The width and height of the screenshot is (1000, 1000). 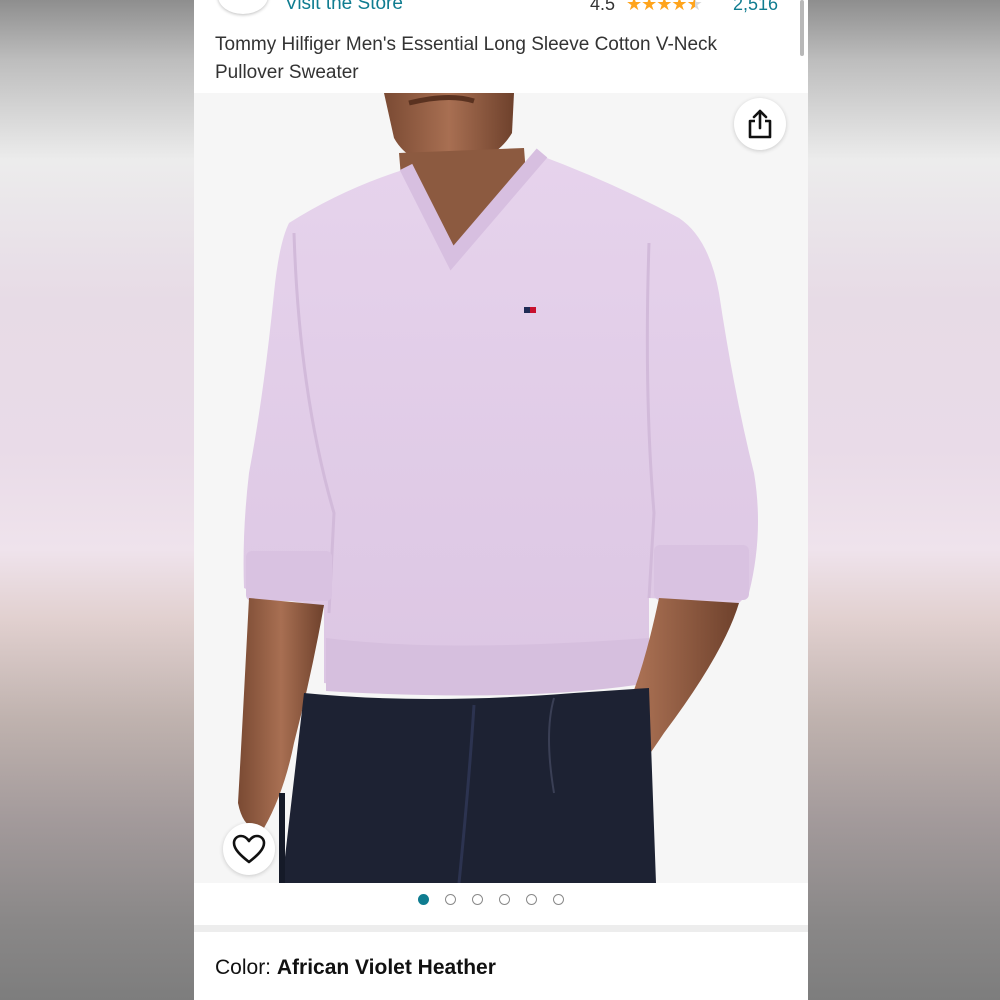 What do you see at coordinates (243, 7) in the screenshot?
I see `brand-logo` at bounding box center [243, 7].